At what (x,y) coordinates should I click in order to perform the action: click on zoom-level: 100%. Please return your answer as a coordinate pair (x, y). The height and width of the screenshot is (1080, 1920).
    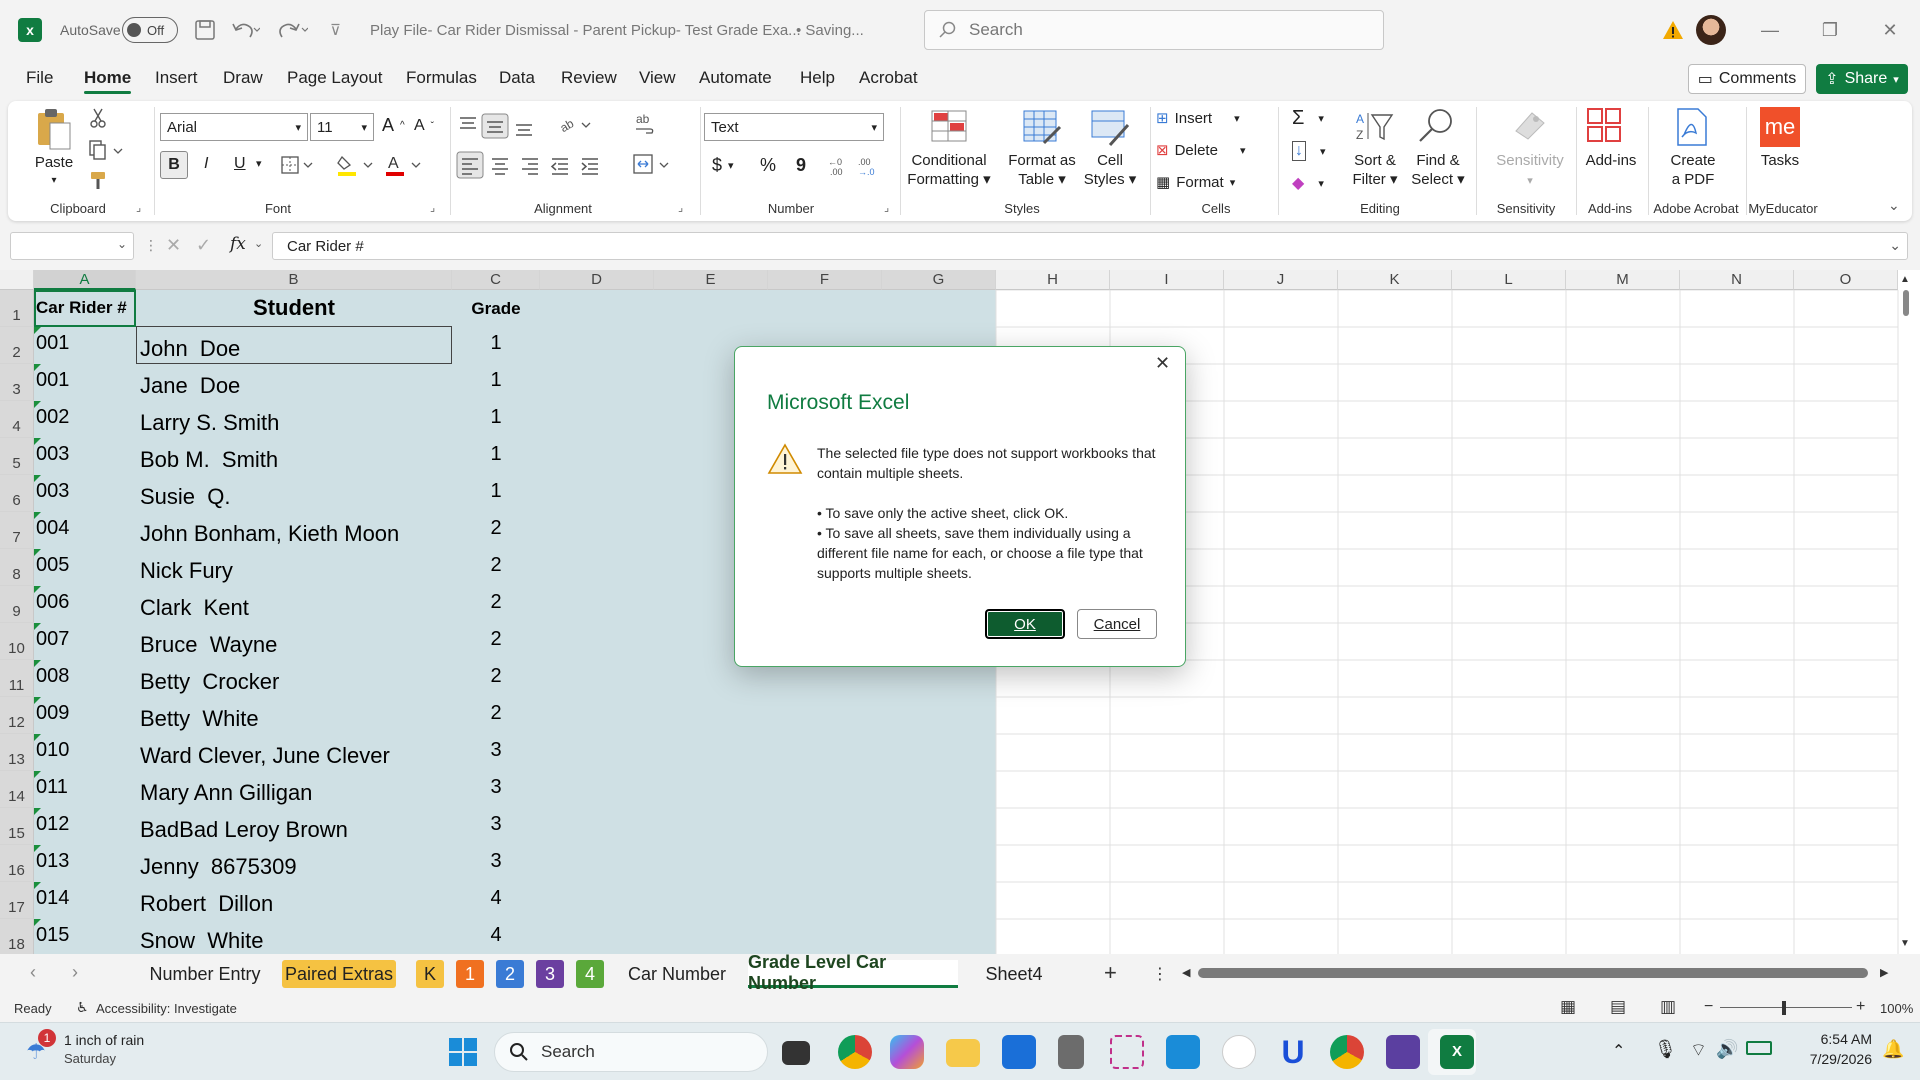
    Looking at the image, I should click on (1896, 1008).